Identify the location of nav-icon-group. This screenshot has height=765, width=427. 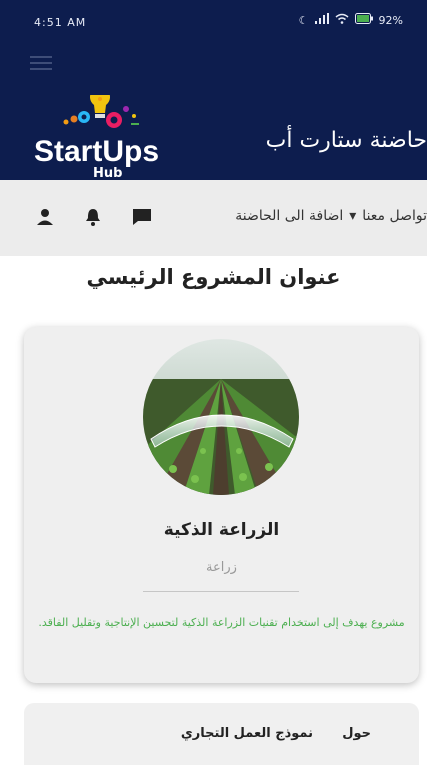
(94, 219).